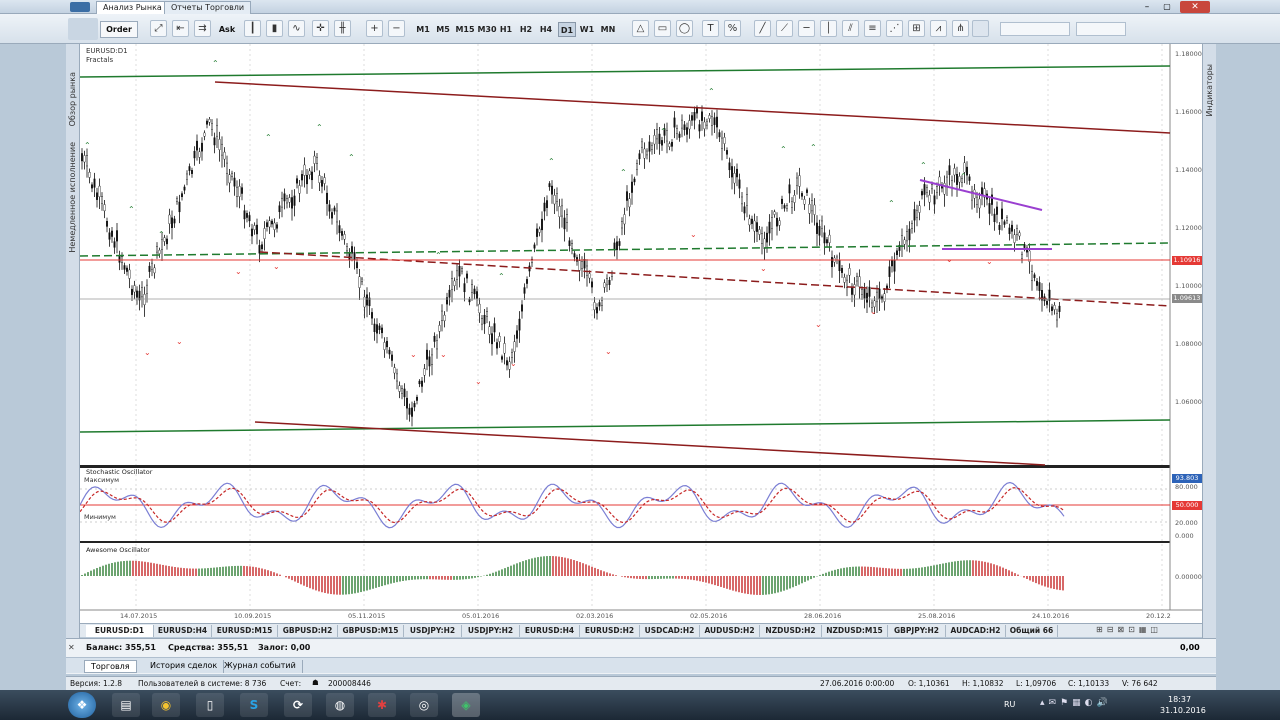 Image resolution: width=1280 pixels, height=720 pixels. Describe the element at coordinates (371, 631) in the screenshot. I see `symbol-tab: GBPUSD:M15` at that location.